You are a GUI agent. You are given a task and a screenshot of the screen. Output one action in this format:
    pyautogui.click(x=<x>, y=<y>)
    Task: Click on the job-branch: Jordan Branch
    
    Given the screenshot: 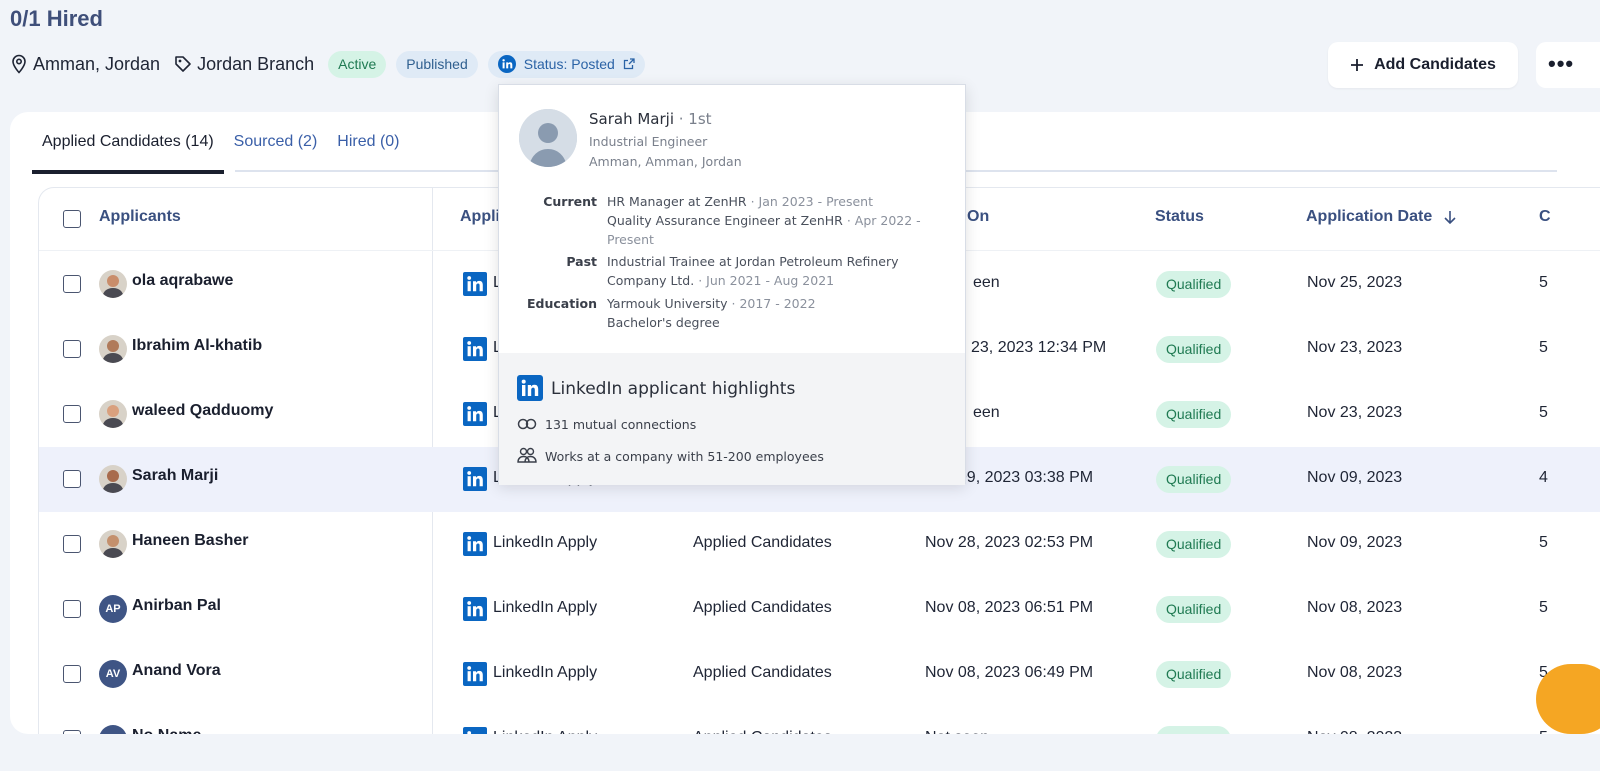 What is the action you would take?
    pyautogui.click(x=244, y=64)
    